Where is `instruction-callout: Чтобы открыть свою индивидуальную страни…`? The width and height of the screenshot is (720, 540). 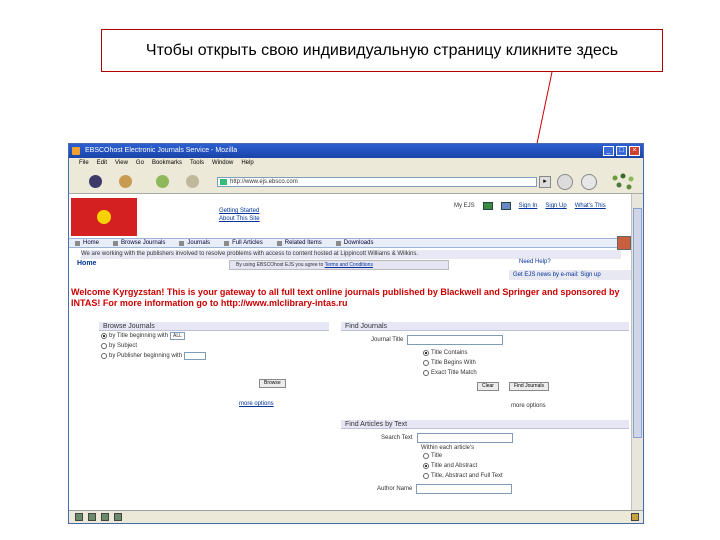 instruction-callout: Чтобы открыть свою индивидуальную страни… is located at coordinates (382, 50).